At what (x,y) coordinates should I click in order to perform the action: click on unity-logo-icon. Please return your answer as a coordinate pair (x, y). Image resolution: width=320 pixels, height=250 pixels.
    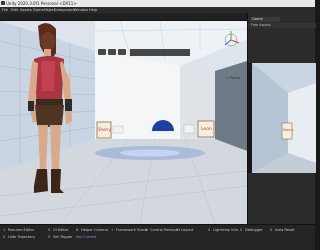
    Looking at the image, I should click on (3, 3).